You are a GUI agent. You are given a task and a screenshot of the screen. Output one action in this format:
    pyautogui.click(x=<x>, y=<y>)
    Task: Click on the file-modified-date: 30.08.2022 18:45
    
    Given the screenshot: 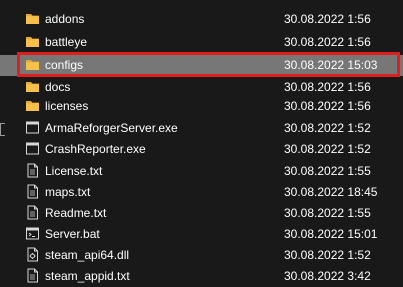 What is the action you would take?
    pyautogui.click(x=331, y=192)
    